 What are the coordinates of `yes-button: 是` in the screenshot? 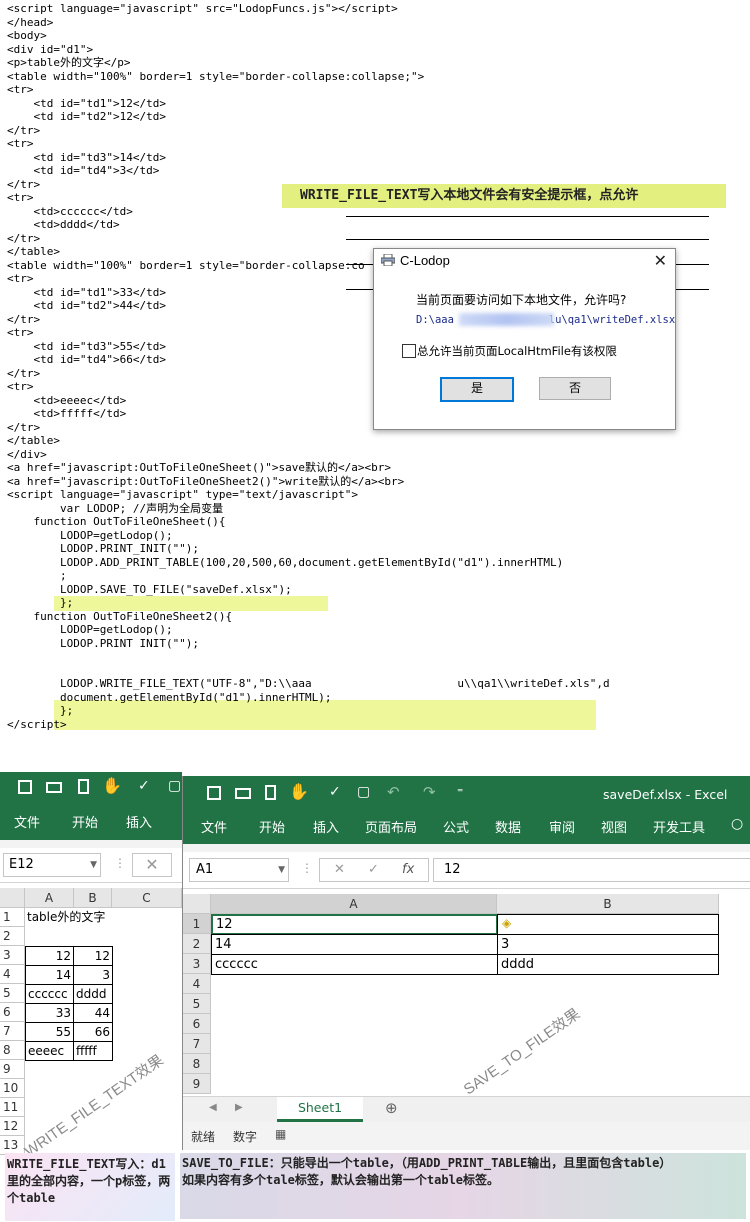 It's located at (477, 389).